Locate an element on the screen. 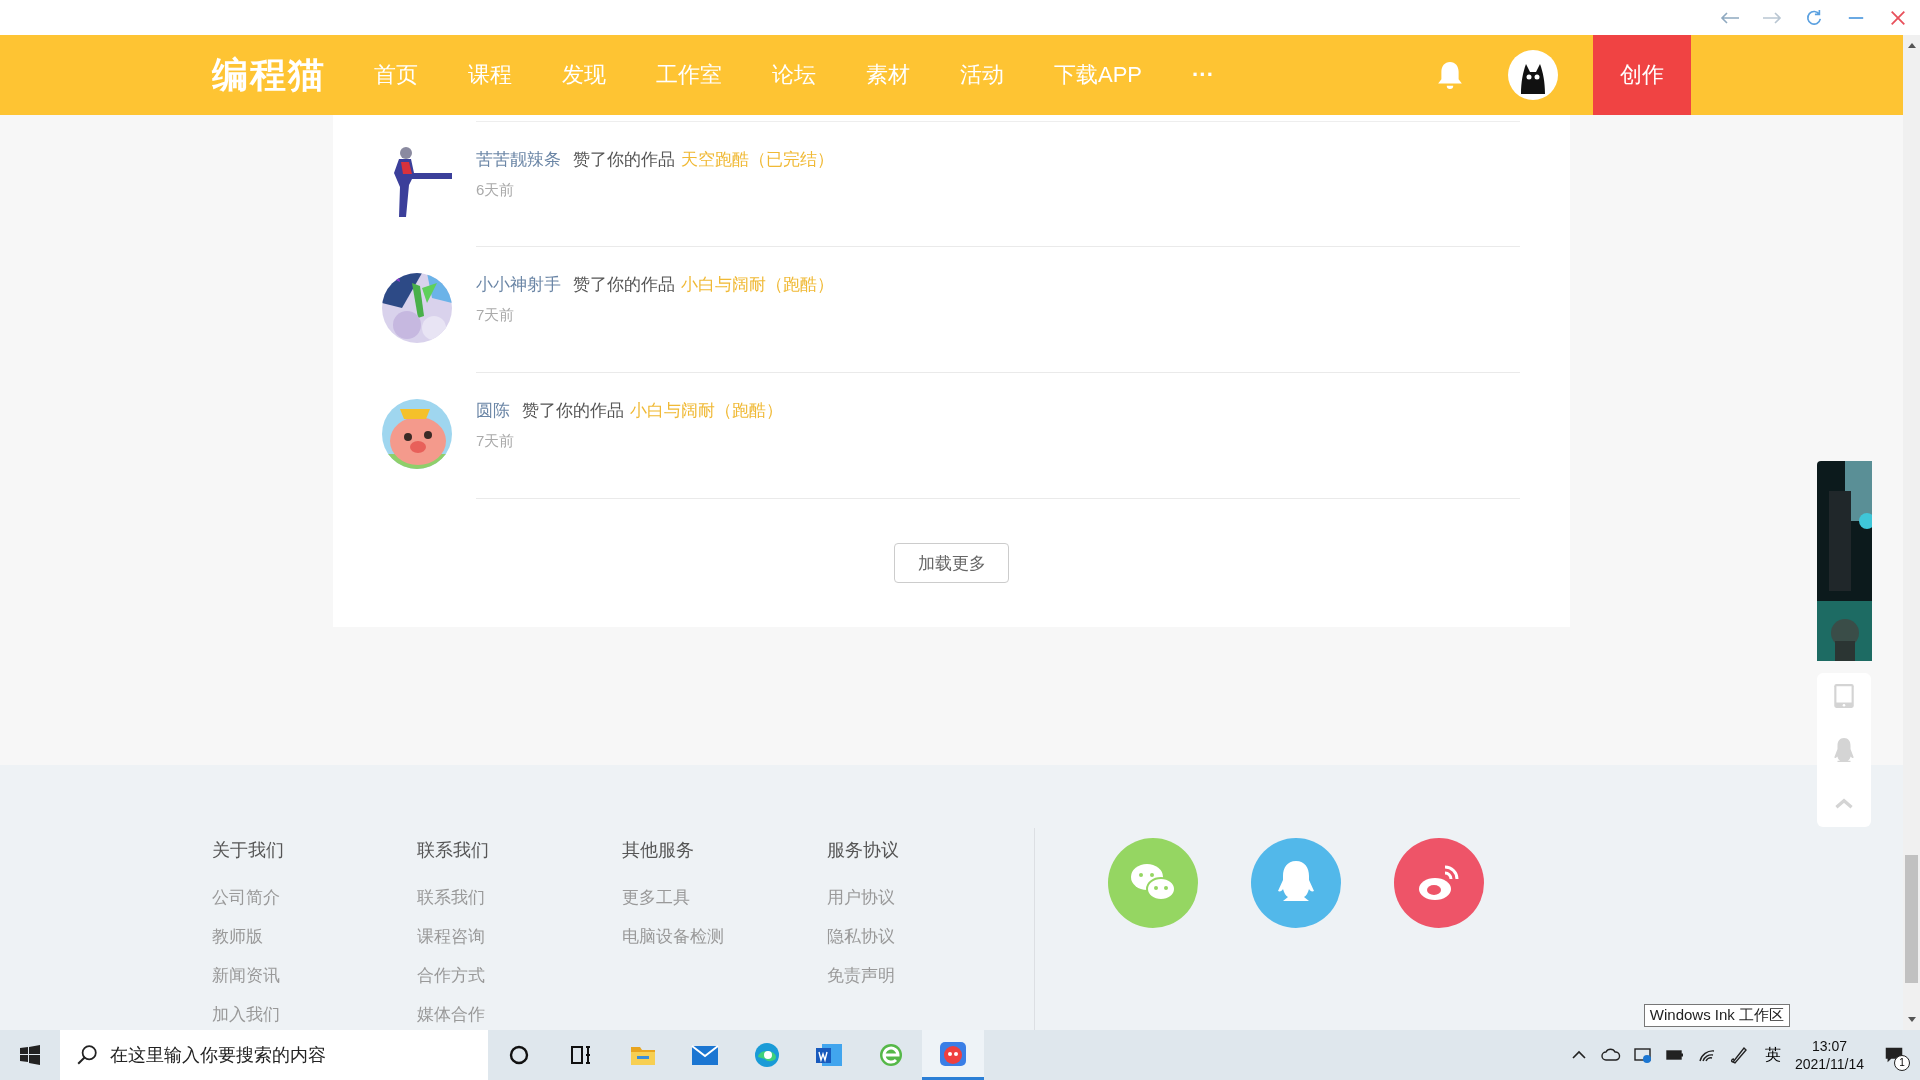 The height and width of the screenshot is (1080, 1920). user-avatar is located at coordinates (1533, 75).